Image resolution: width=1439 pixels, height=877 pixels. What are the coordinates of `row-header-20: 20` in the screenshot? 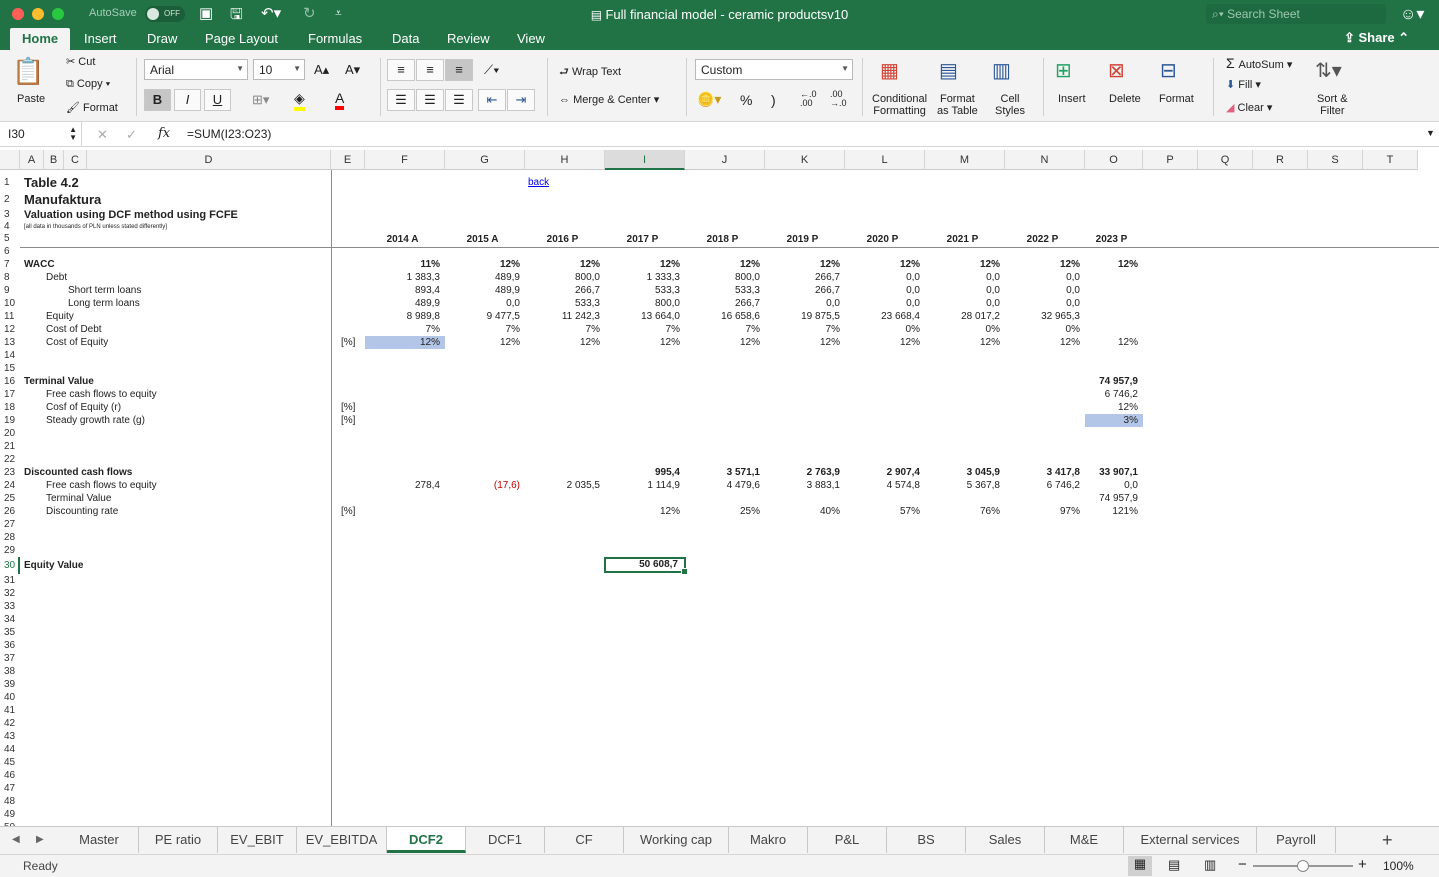 It's located at (10, 433).